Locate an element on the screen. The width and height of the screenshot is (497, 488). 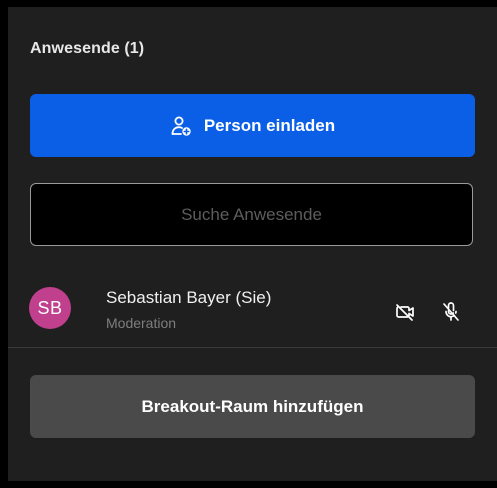
participant-row: SB Sebastian Bayer (Sie) Moderation is located at coordinates (252, 311).